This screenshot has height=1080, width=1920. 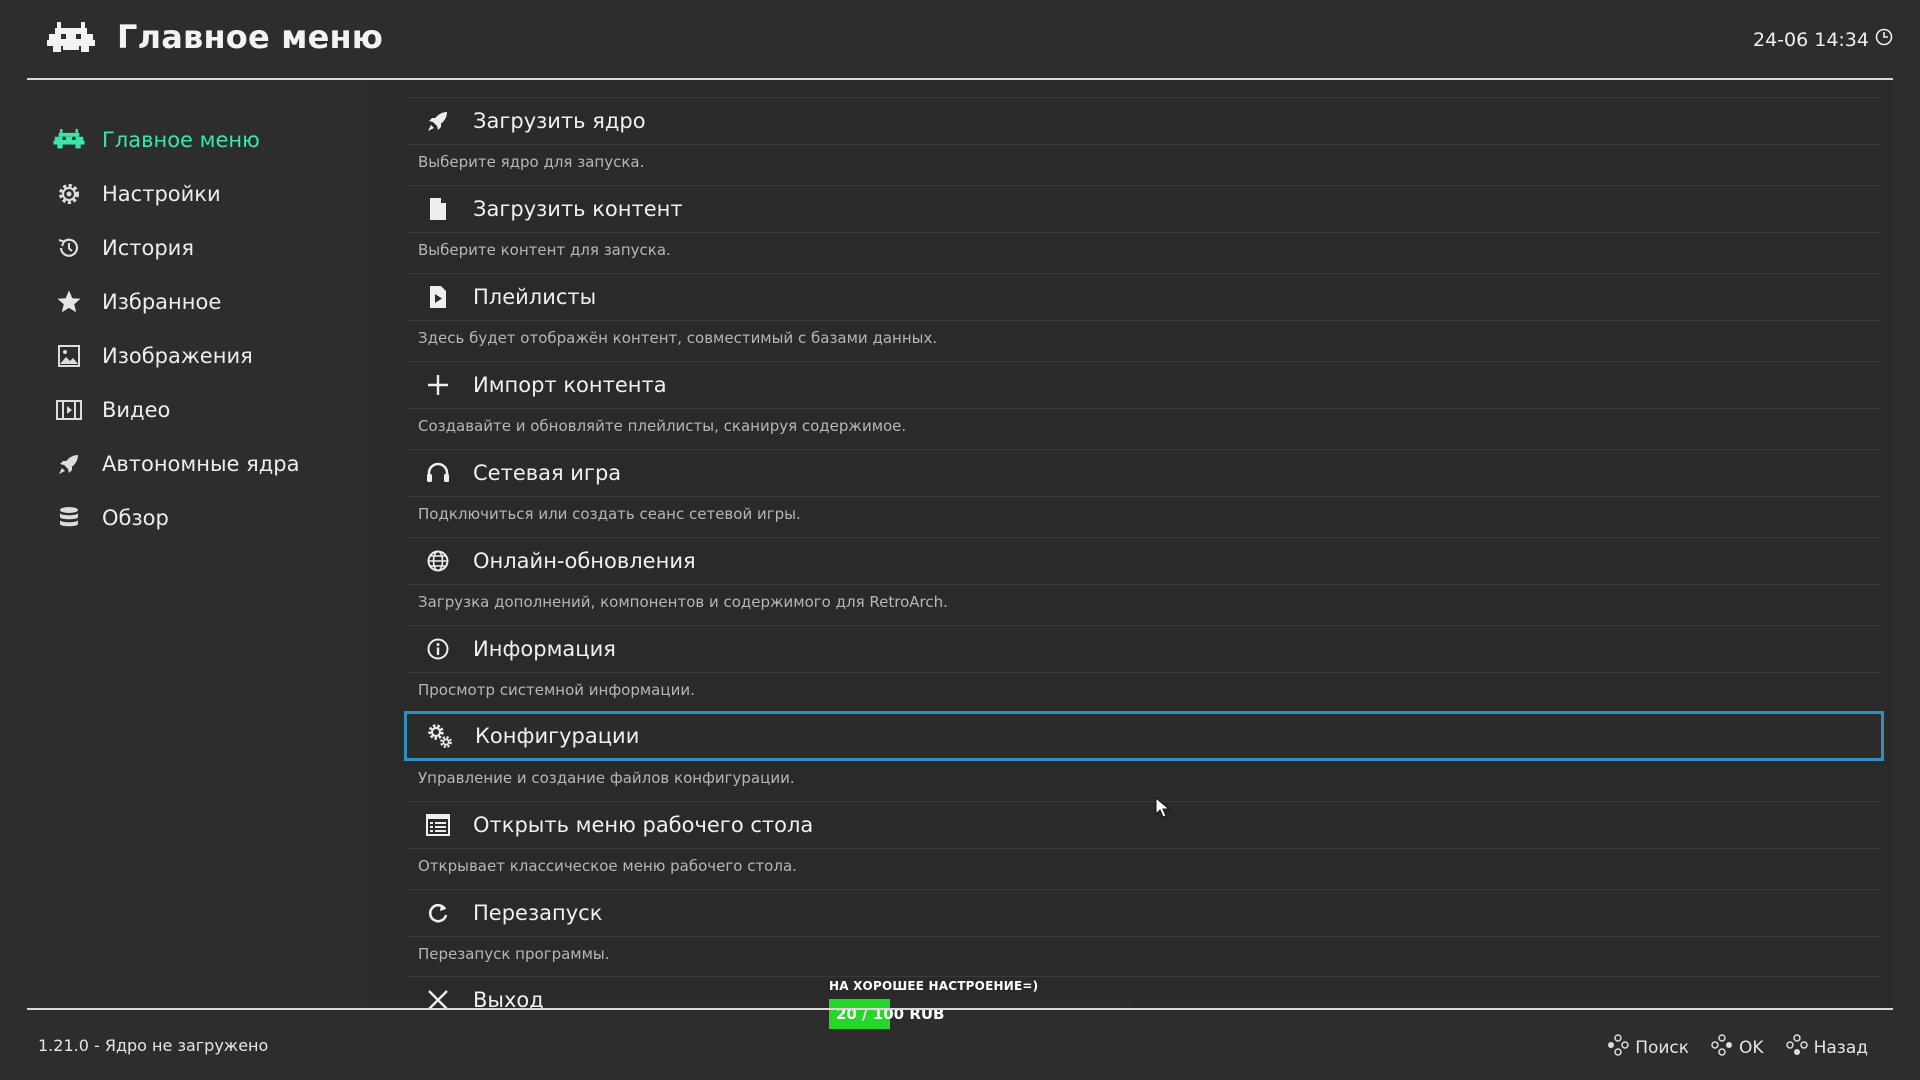 I want to click on globe-icon, so click(x=438, y=561).